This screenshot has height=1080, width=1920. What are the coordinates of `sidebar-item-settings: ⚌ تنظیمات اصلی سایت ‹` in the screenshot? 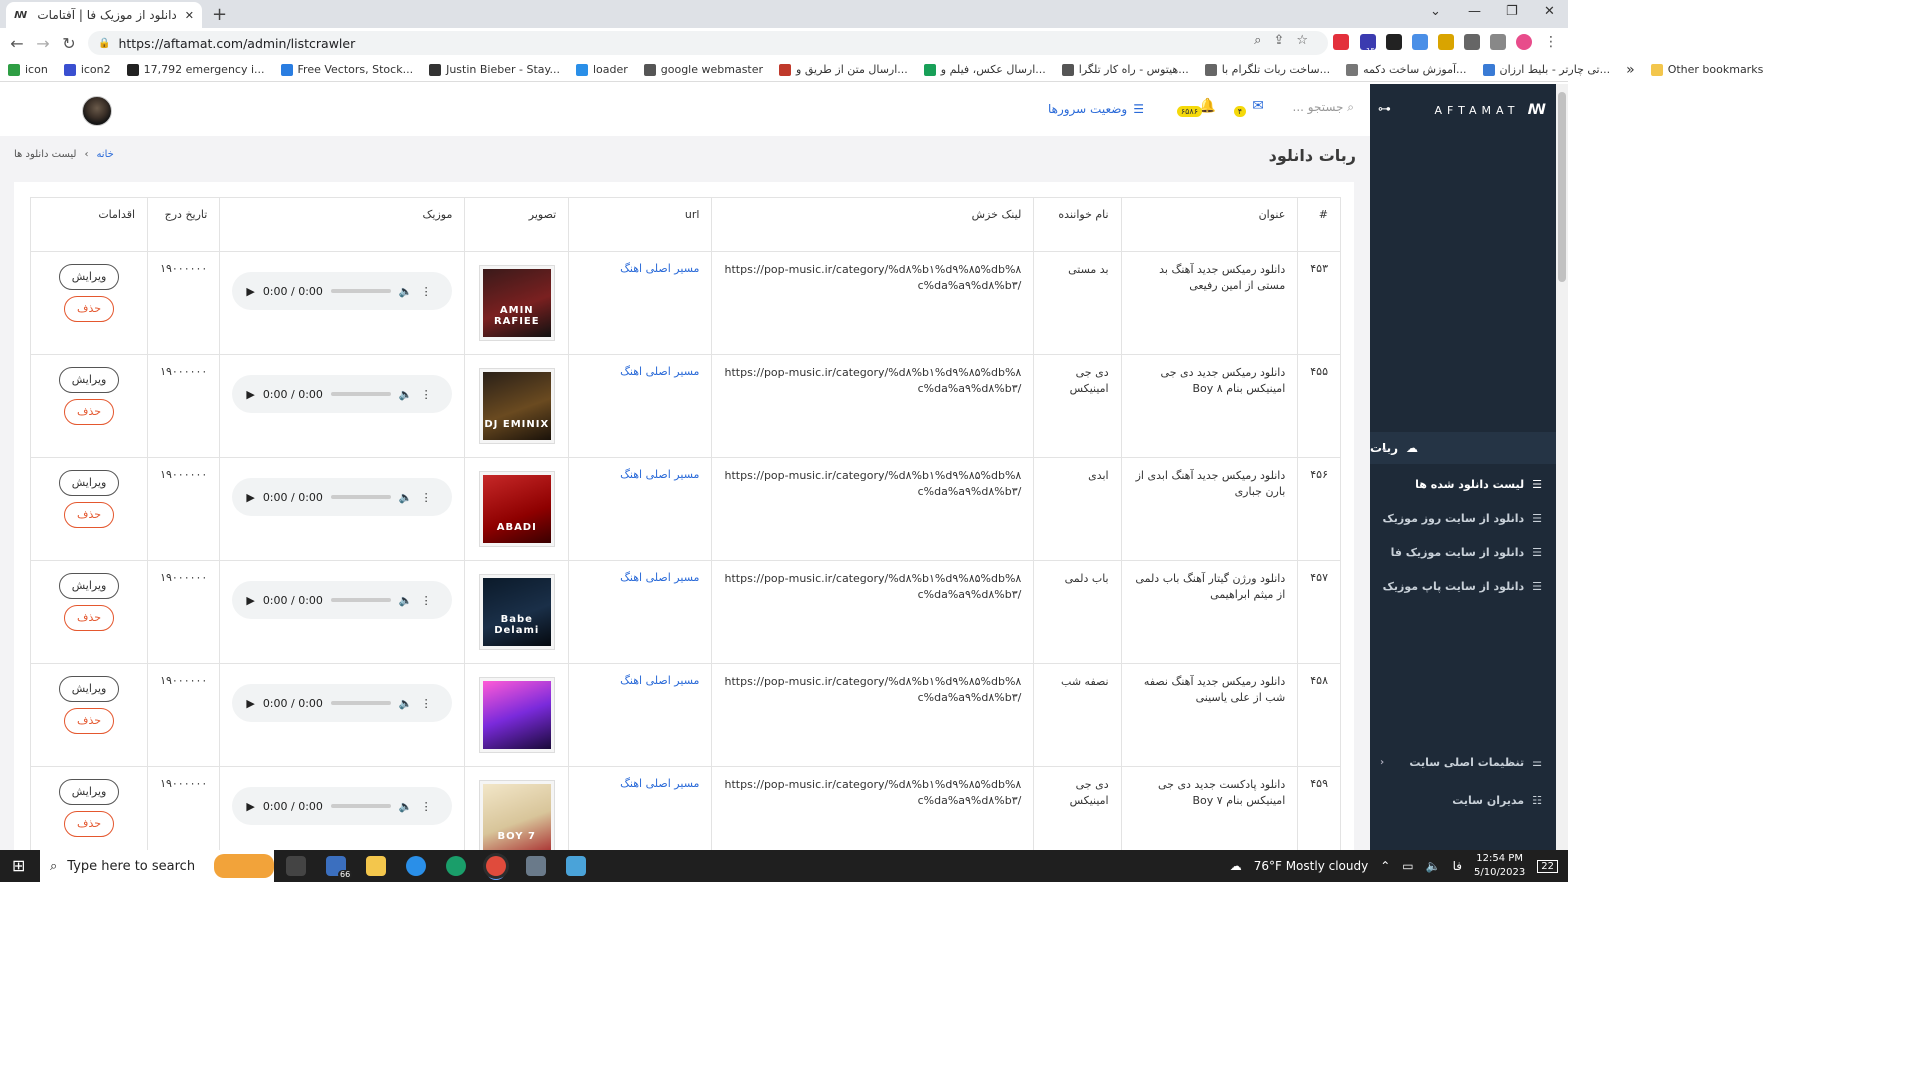 It's located at (1463, 762).